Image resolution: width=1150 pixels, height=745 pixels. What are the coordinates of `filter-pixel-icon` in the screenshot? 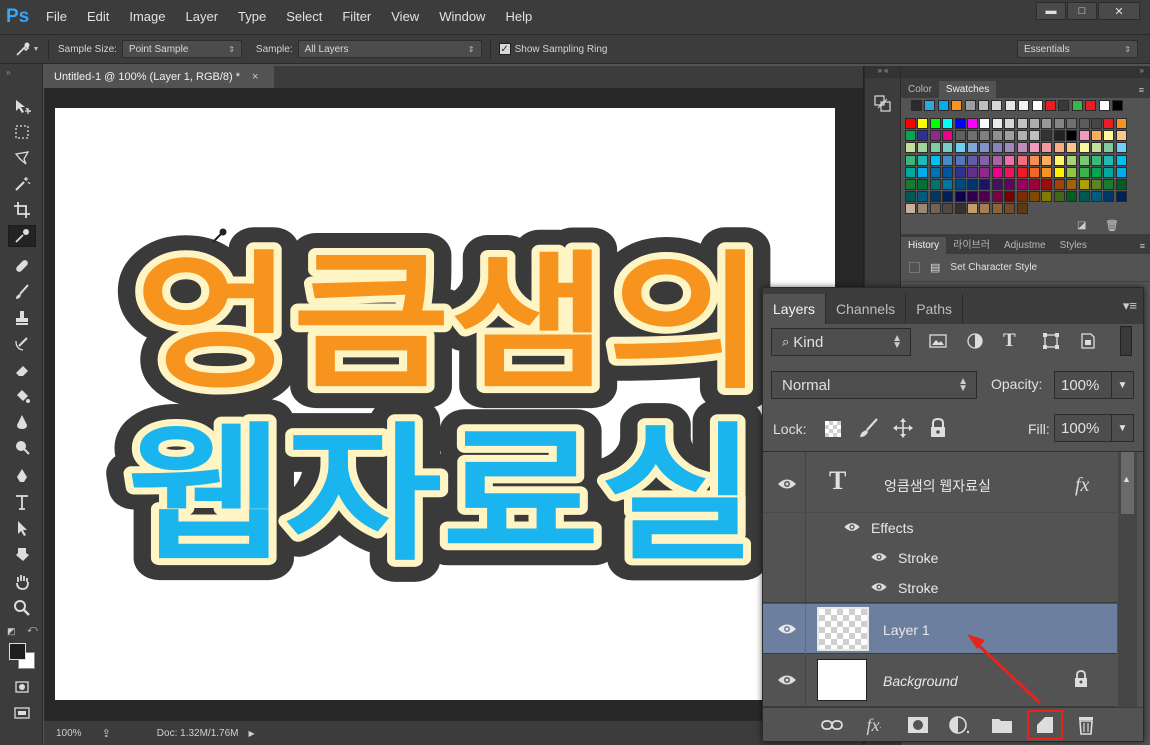 It's located at (938, 341).